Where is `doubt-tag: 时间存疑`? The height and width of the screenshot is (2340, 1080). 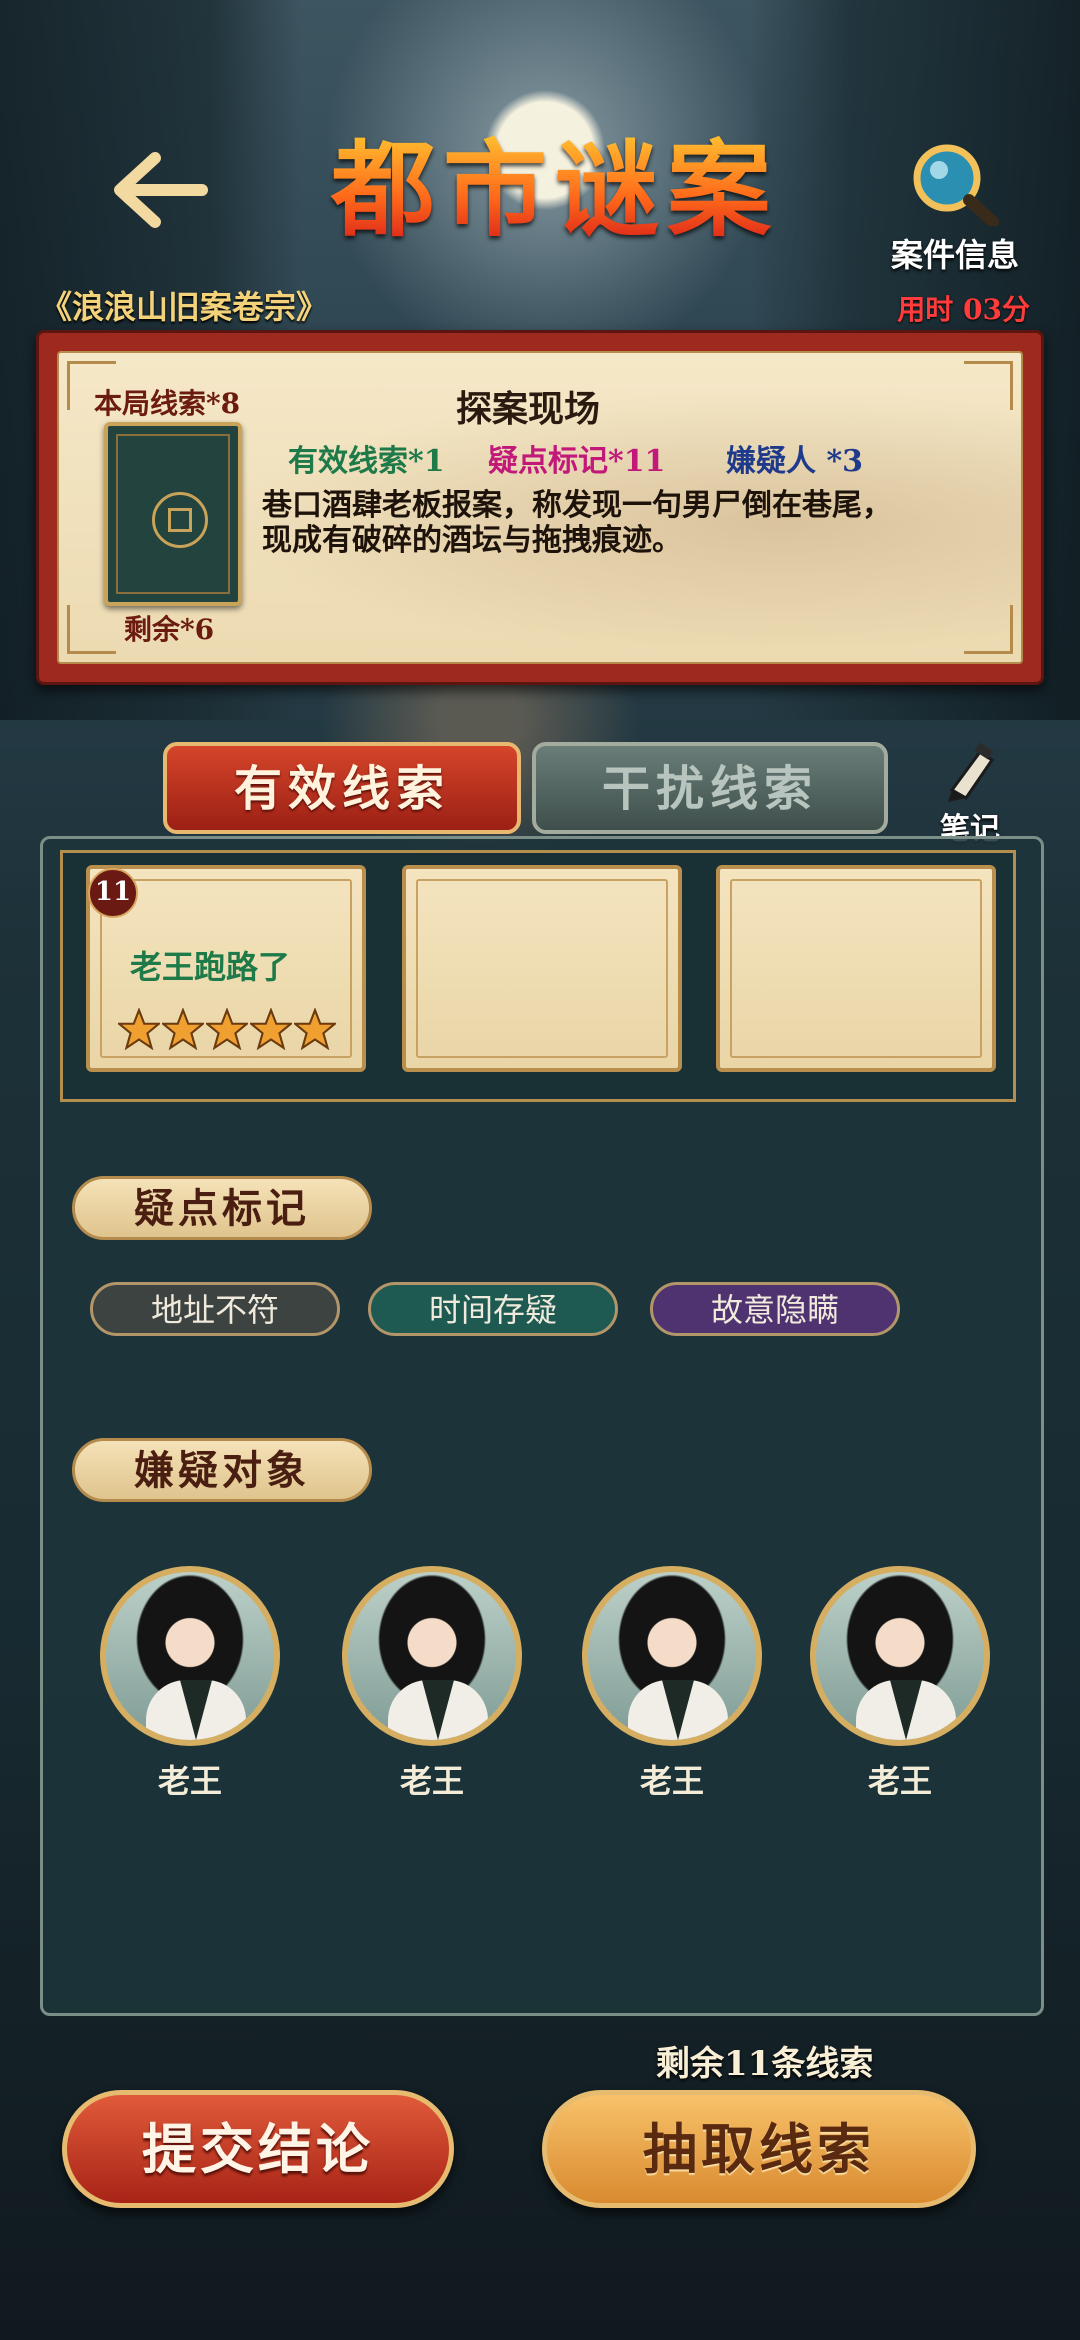
doubt-tag: 时间存疑 is located at coordinates (493, 1309).